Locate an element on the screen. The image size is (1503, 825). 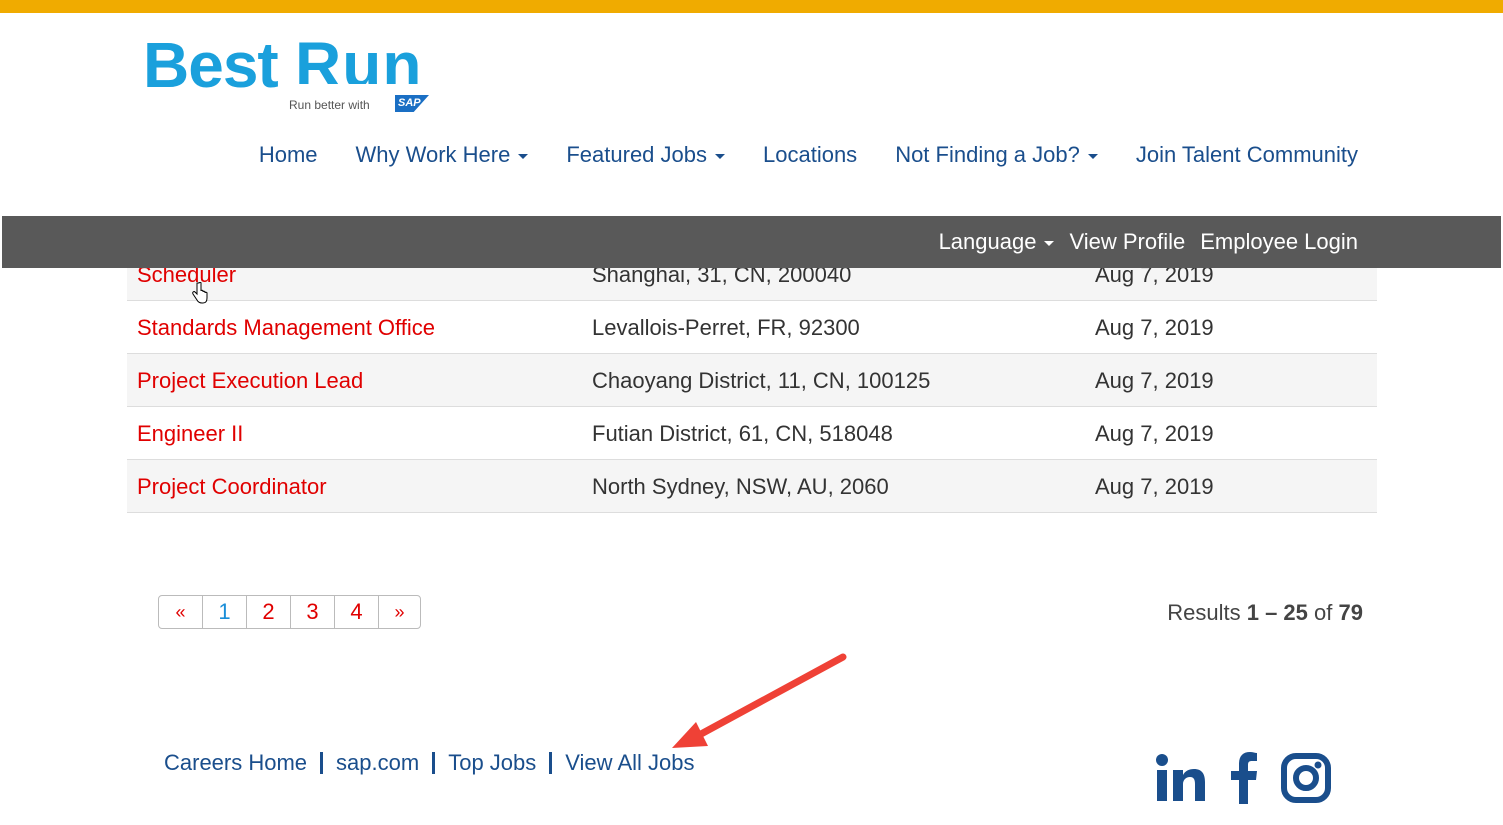
nav-join-talent-community: Join Talent Community is located at coordinates (1247, 155).